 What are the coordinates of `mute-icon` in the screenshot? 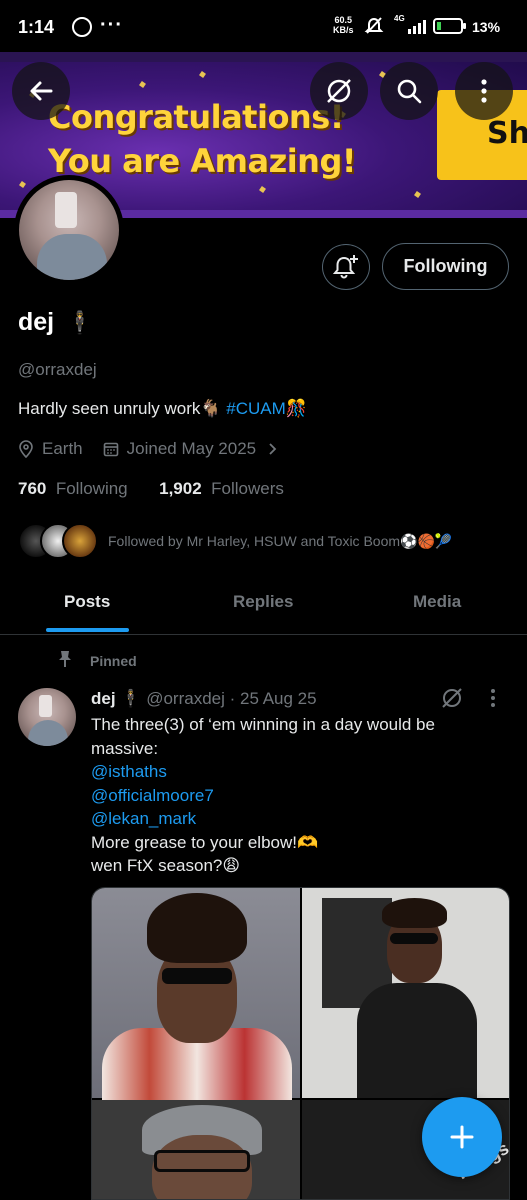 It's located at (374, 28).